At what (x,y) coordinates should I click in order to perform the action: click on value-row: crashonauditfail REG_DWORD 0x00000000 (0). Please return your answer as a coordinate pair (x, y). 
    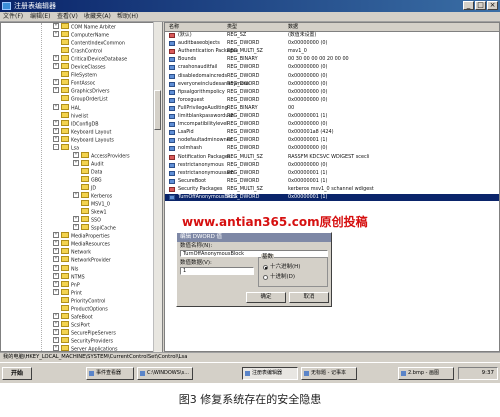
    Looking at the image, I should click on (332, 67).